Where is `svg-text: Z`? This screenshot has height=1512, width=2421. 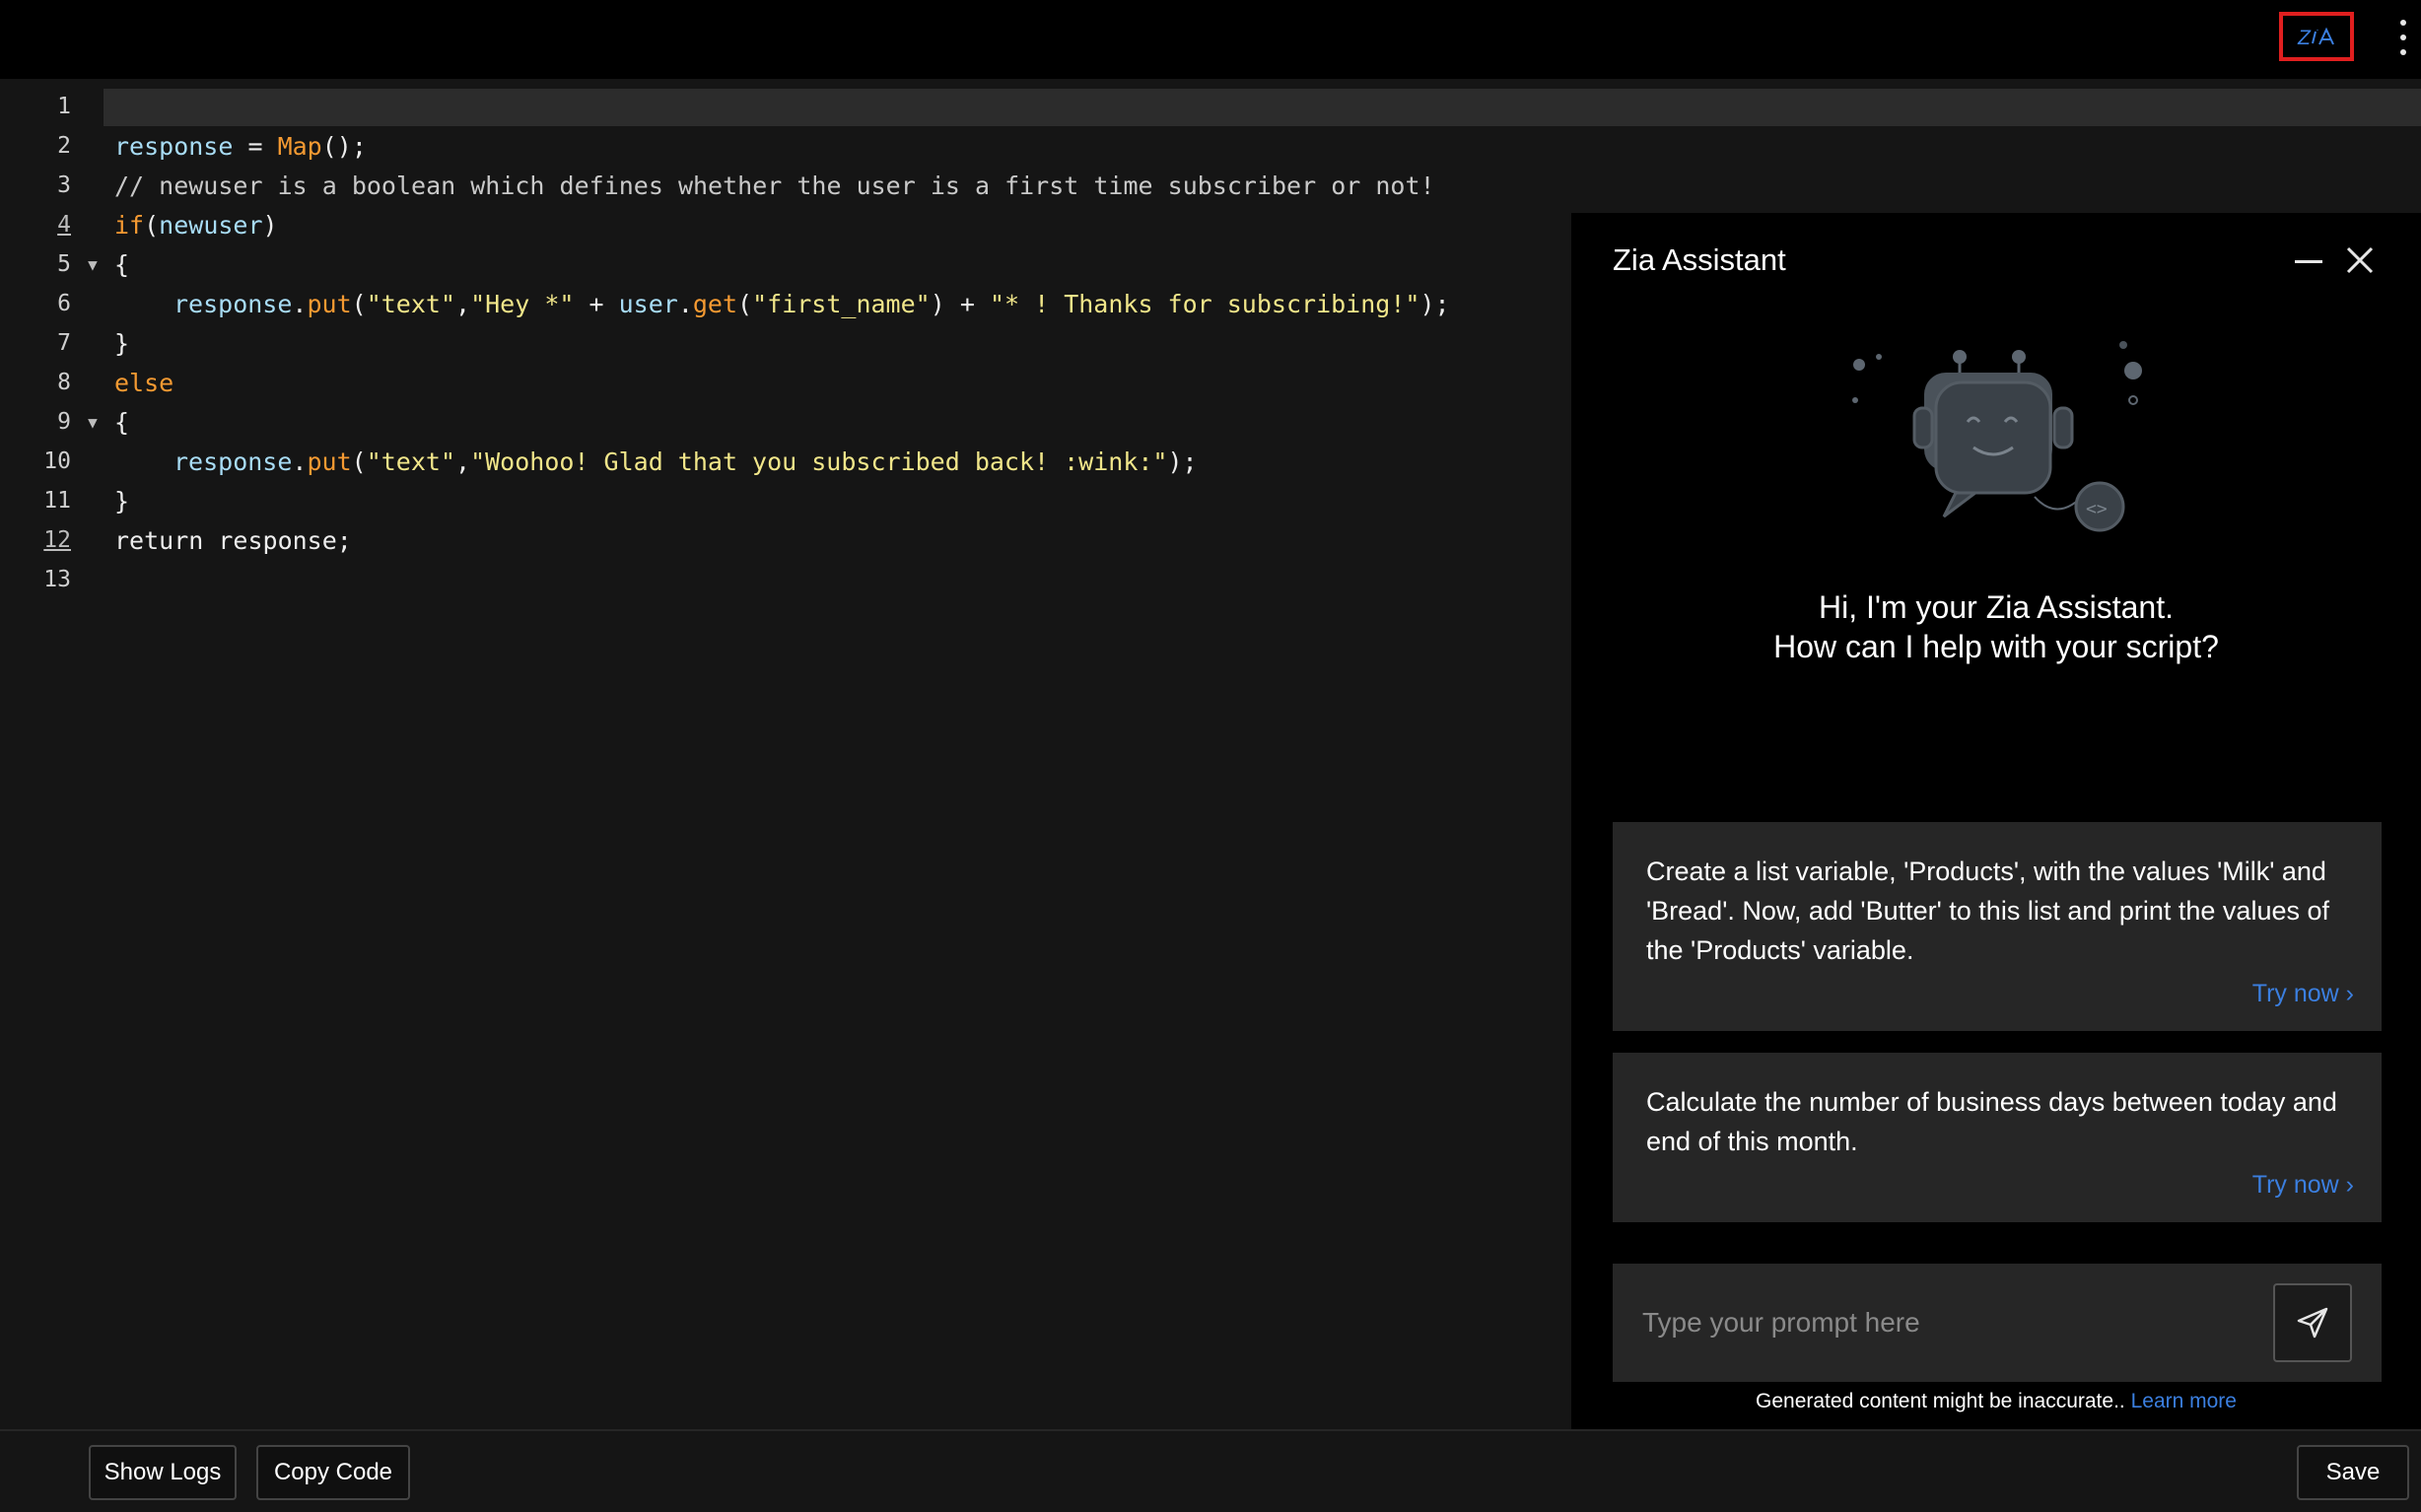 svg-text: Z is located at coordinates (2304, 38).